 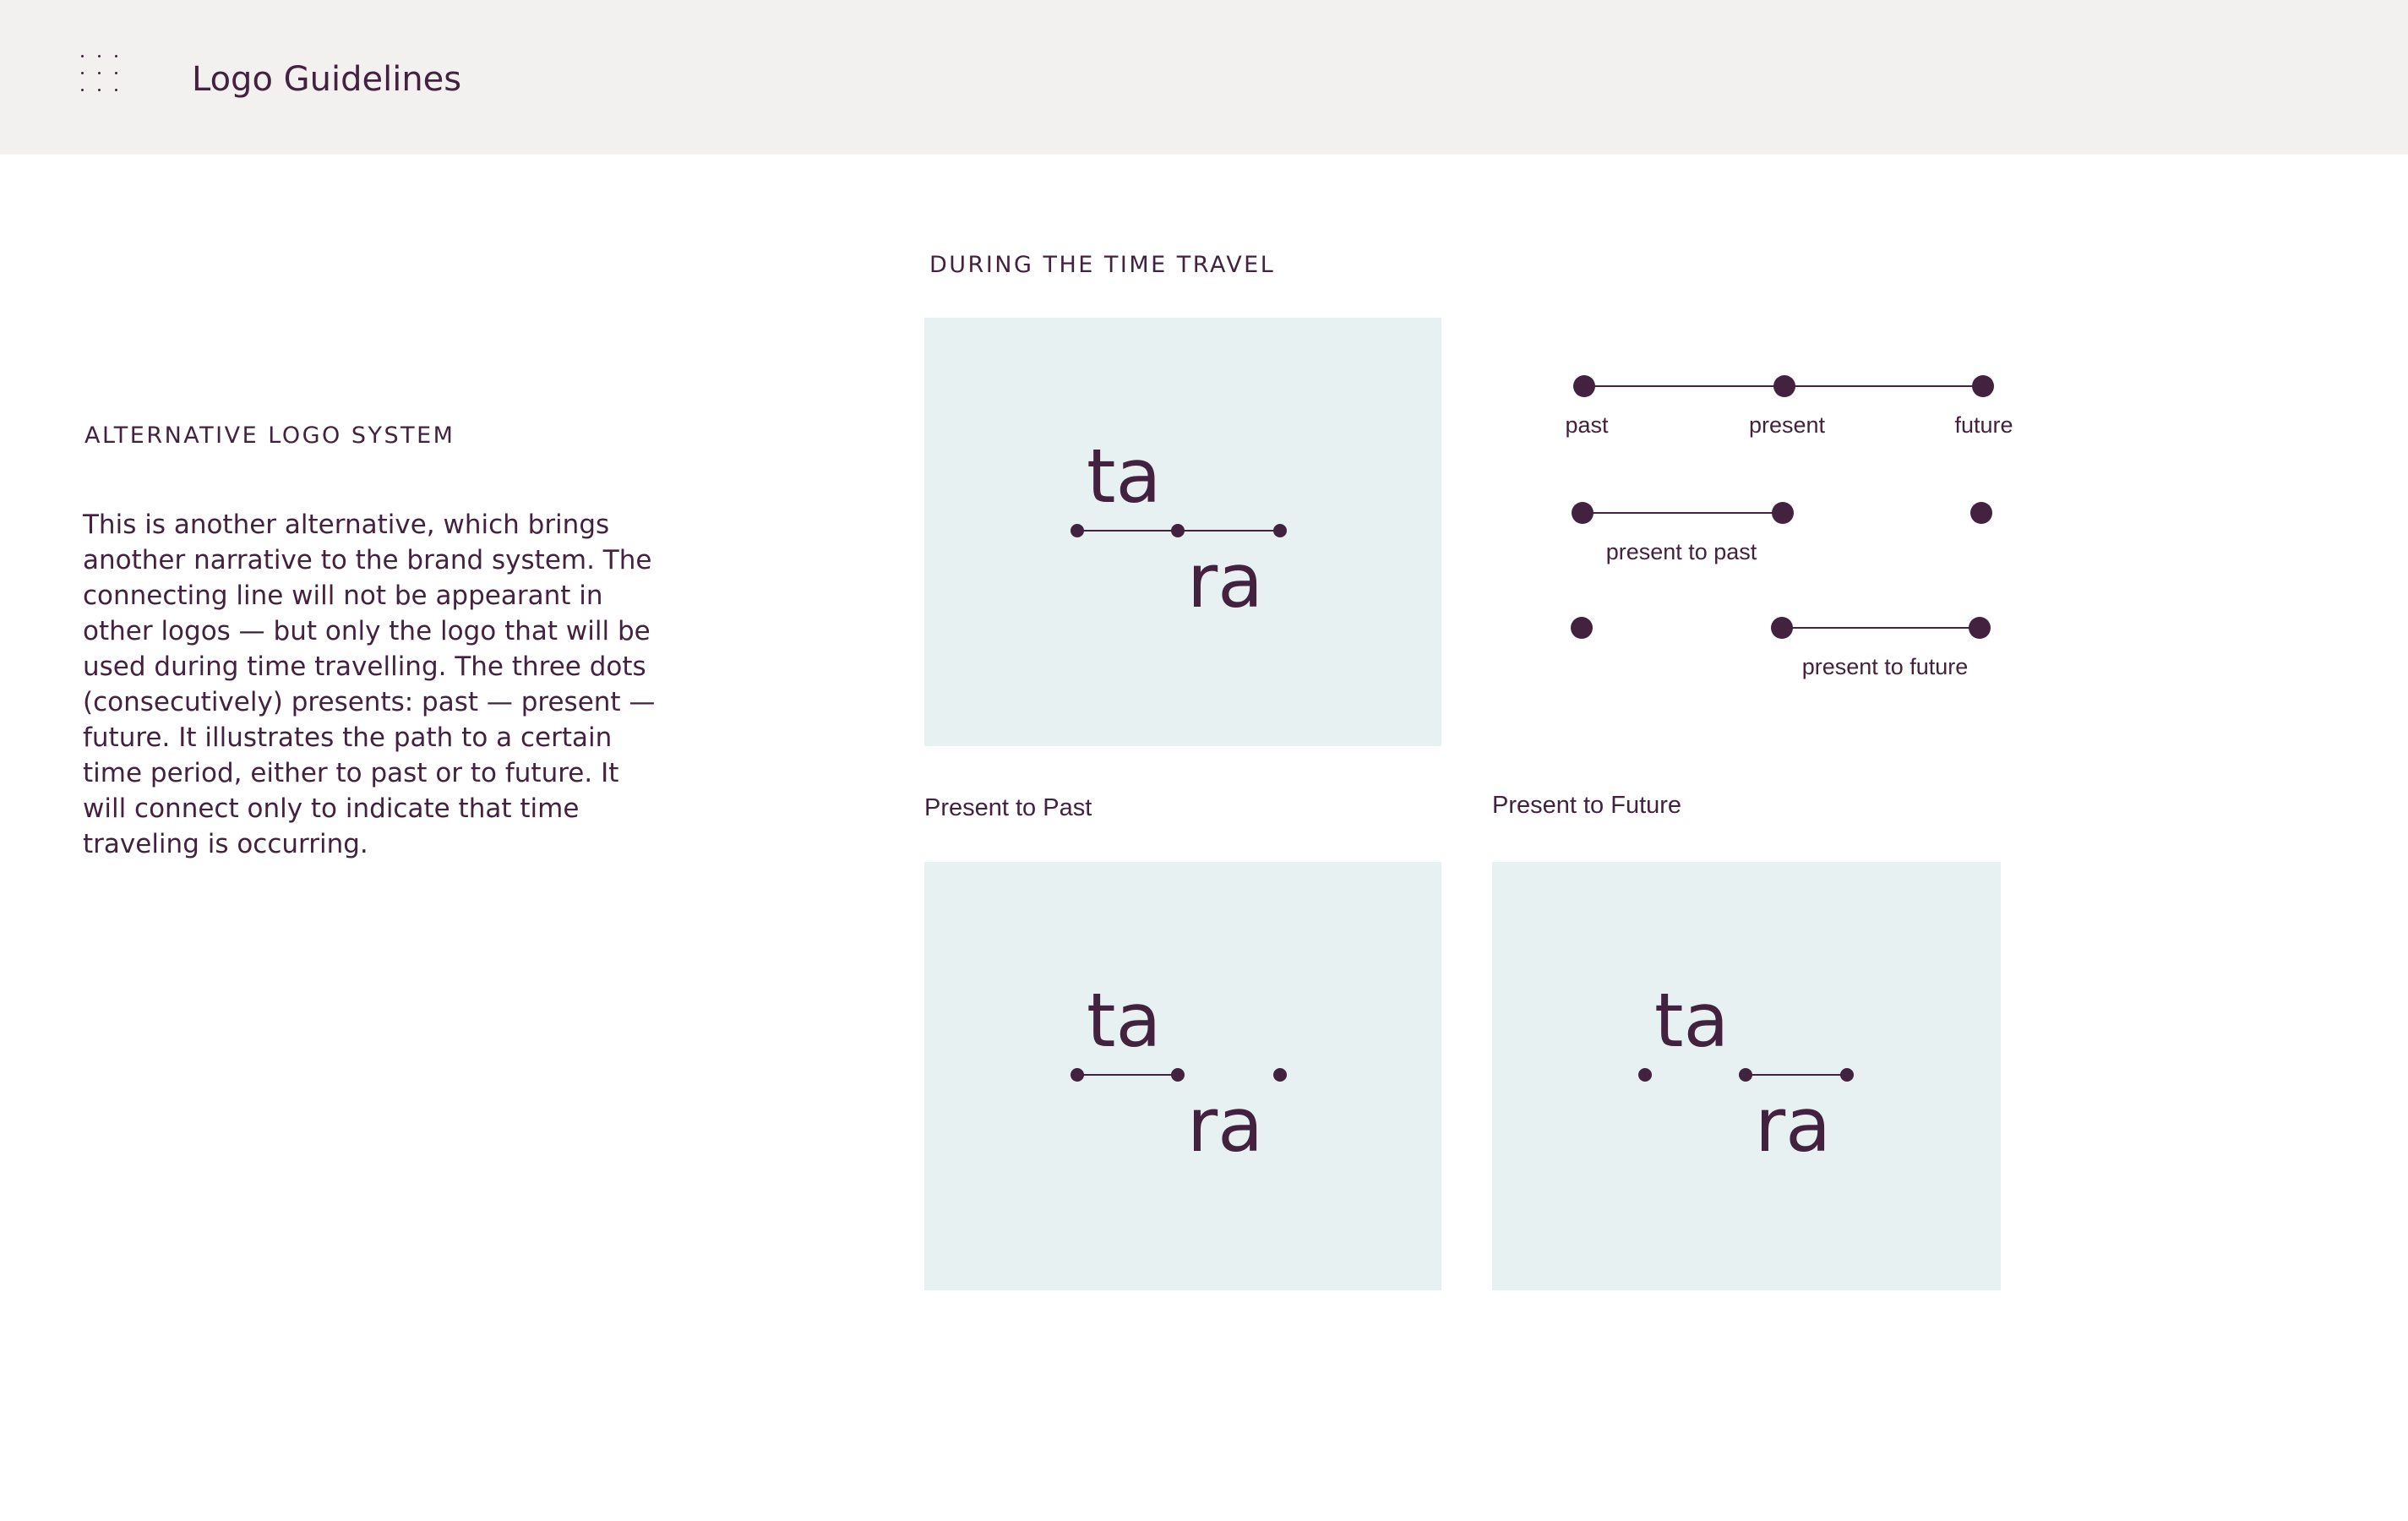 What do you see at coordinates (1681, 551) in the screenshot?
I see `label-present-to-past: present to past` at bounding box center [1681, 551].